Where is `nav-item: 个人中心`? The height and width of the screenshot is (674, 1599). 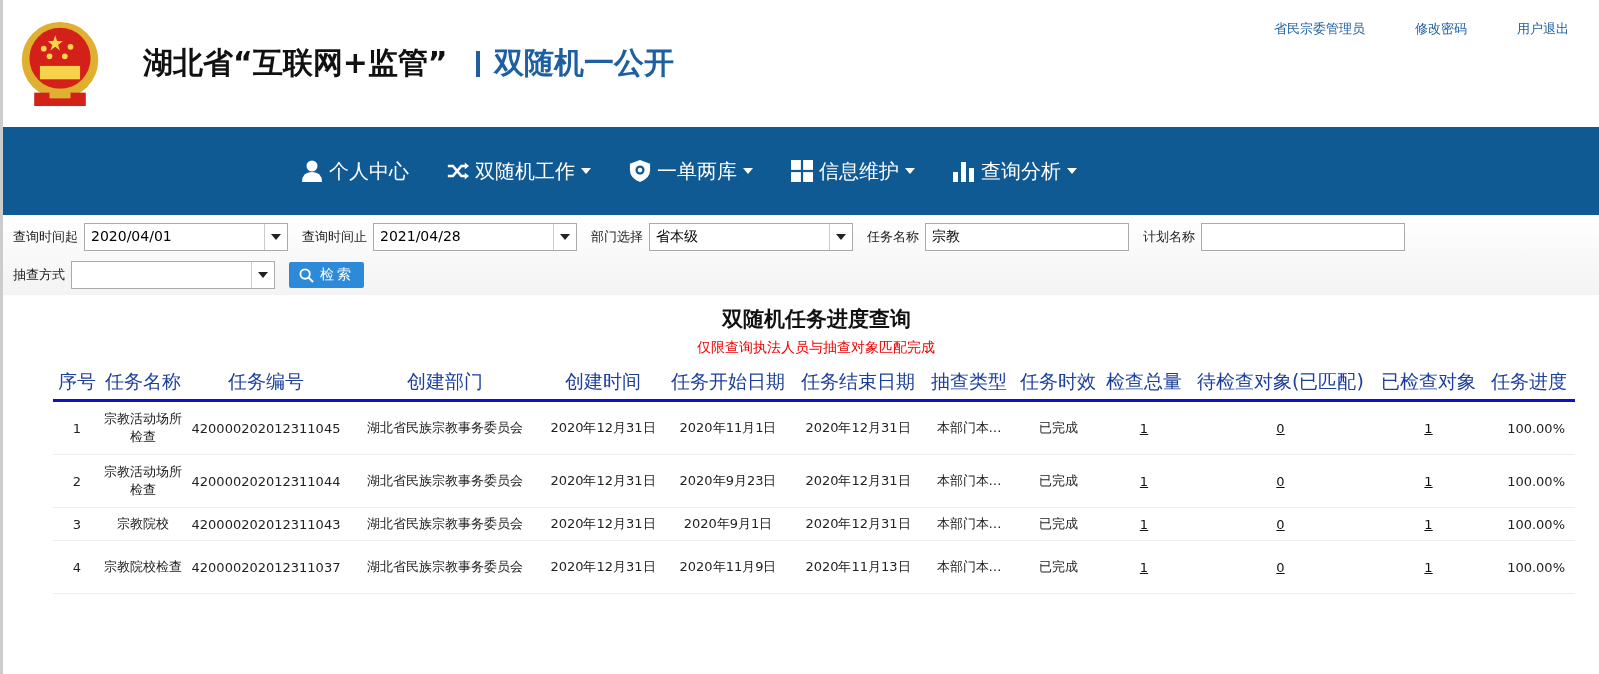 nav-item: 个人中心 is located at coordinates (355, 171).